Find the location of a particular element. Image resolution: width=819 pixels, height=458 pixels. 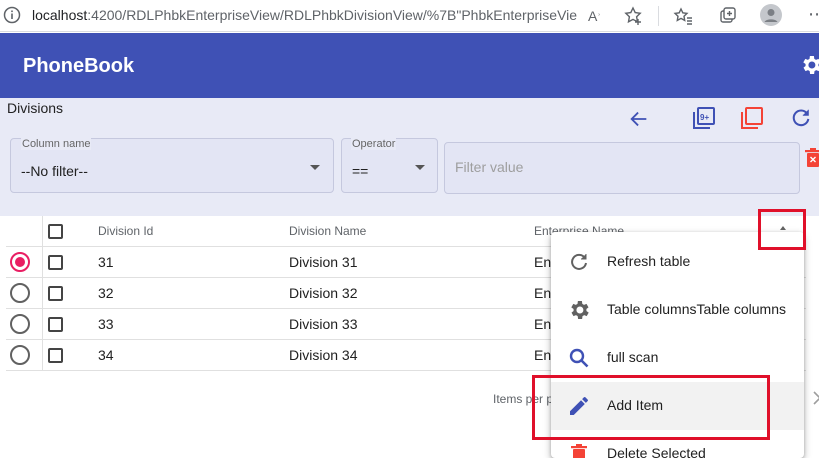

cell-division-name: Division 31 is located at coordinates (323, 262).